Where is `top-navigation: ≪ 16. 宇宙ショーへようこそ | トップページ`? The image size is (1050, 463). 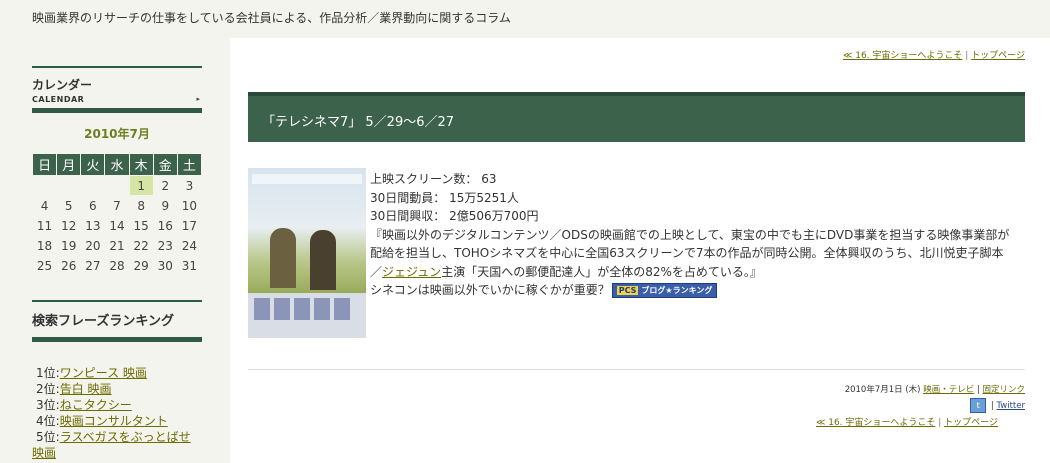
top-navigation: ≪ 16. 宇宙ショーへようこそ | トップページ is located at coordinates (934, 54).